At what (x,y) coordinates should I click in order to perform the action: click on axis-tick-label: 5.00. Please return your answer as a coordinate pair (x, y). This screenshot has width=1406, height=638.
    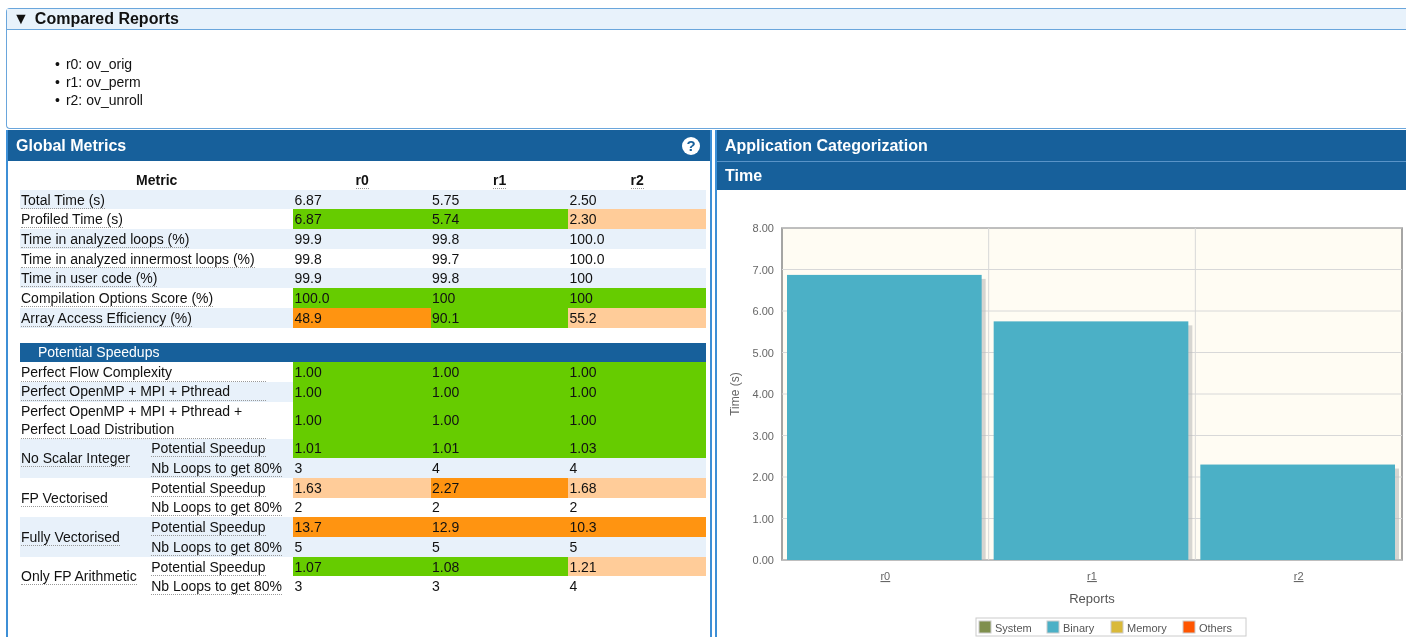
    Looking at the image, I should click on (763, 352).